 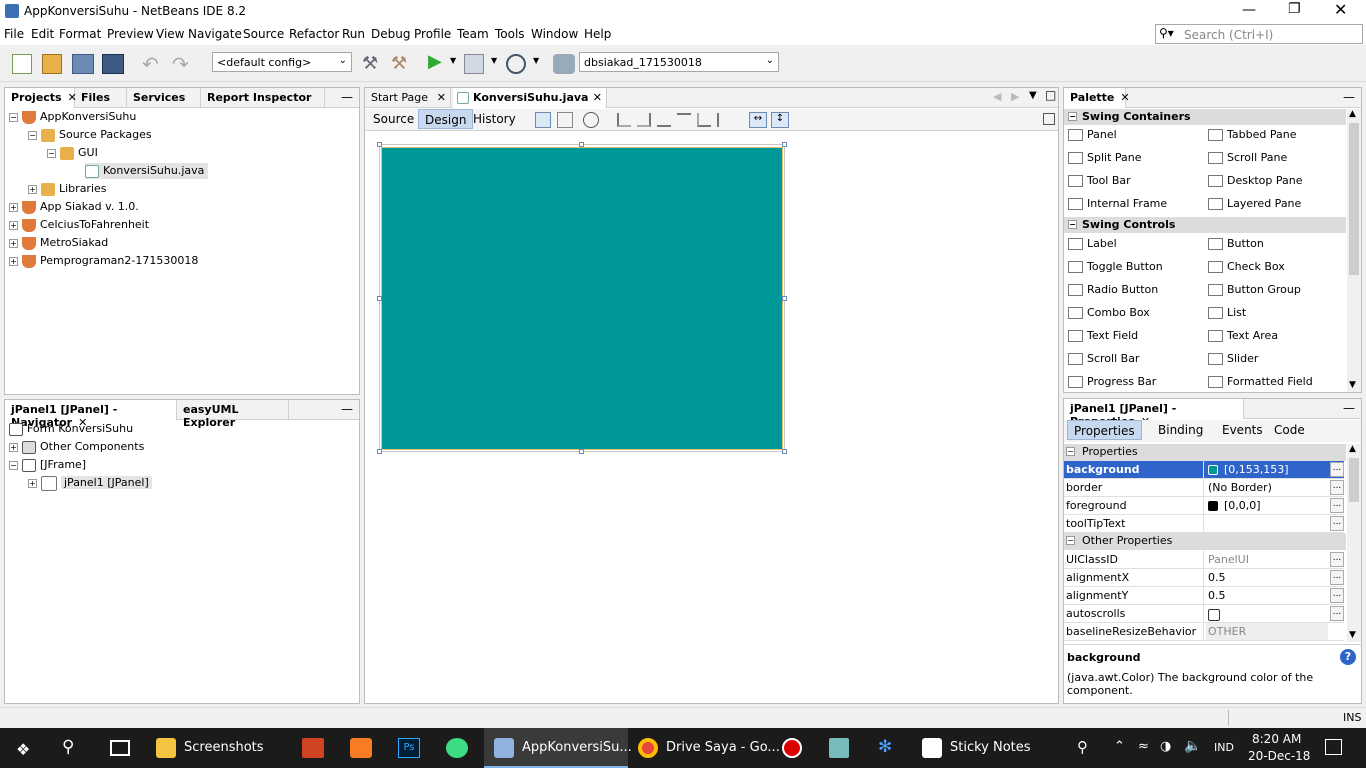 I want to click on tree-item-libraries: + Libraries, so click(x=67, y=189).